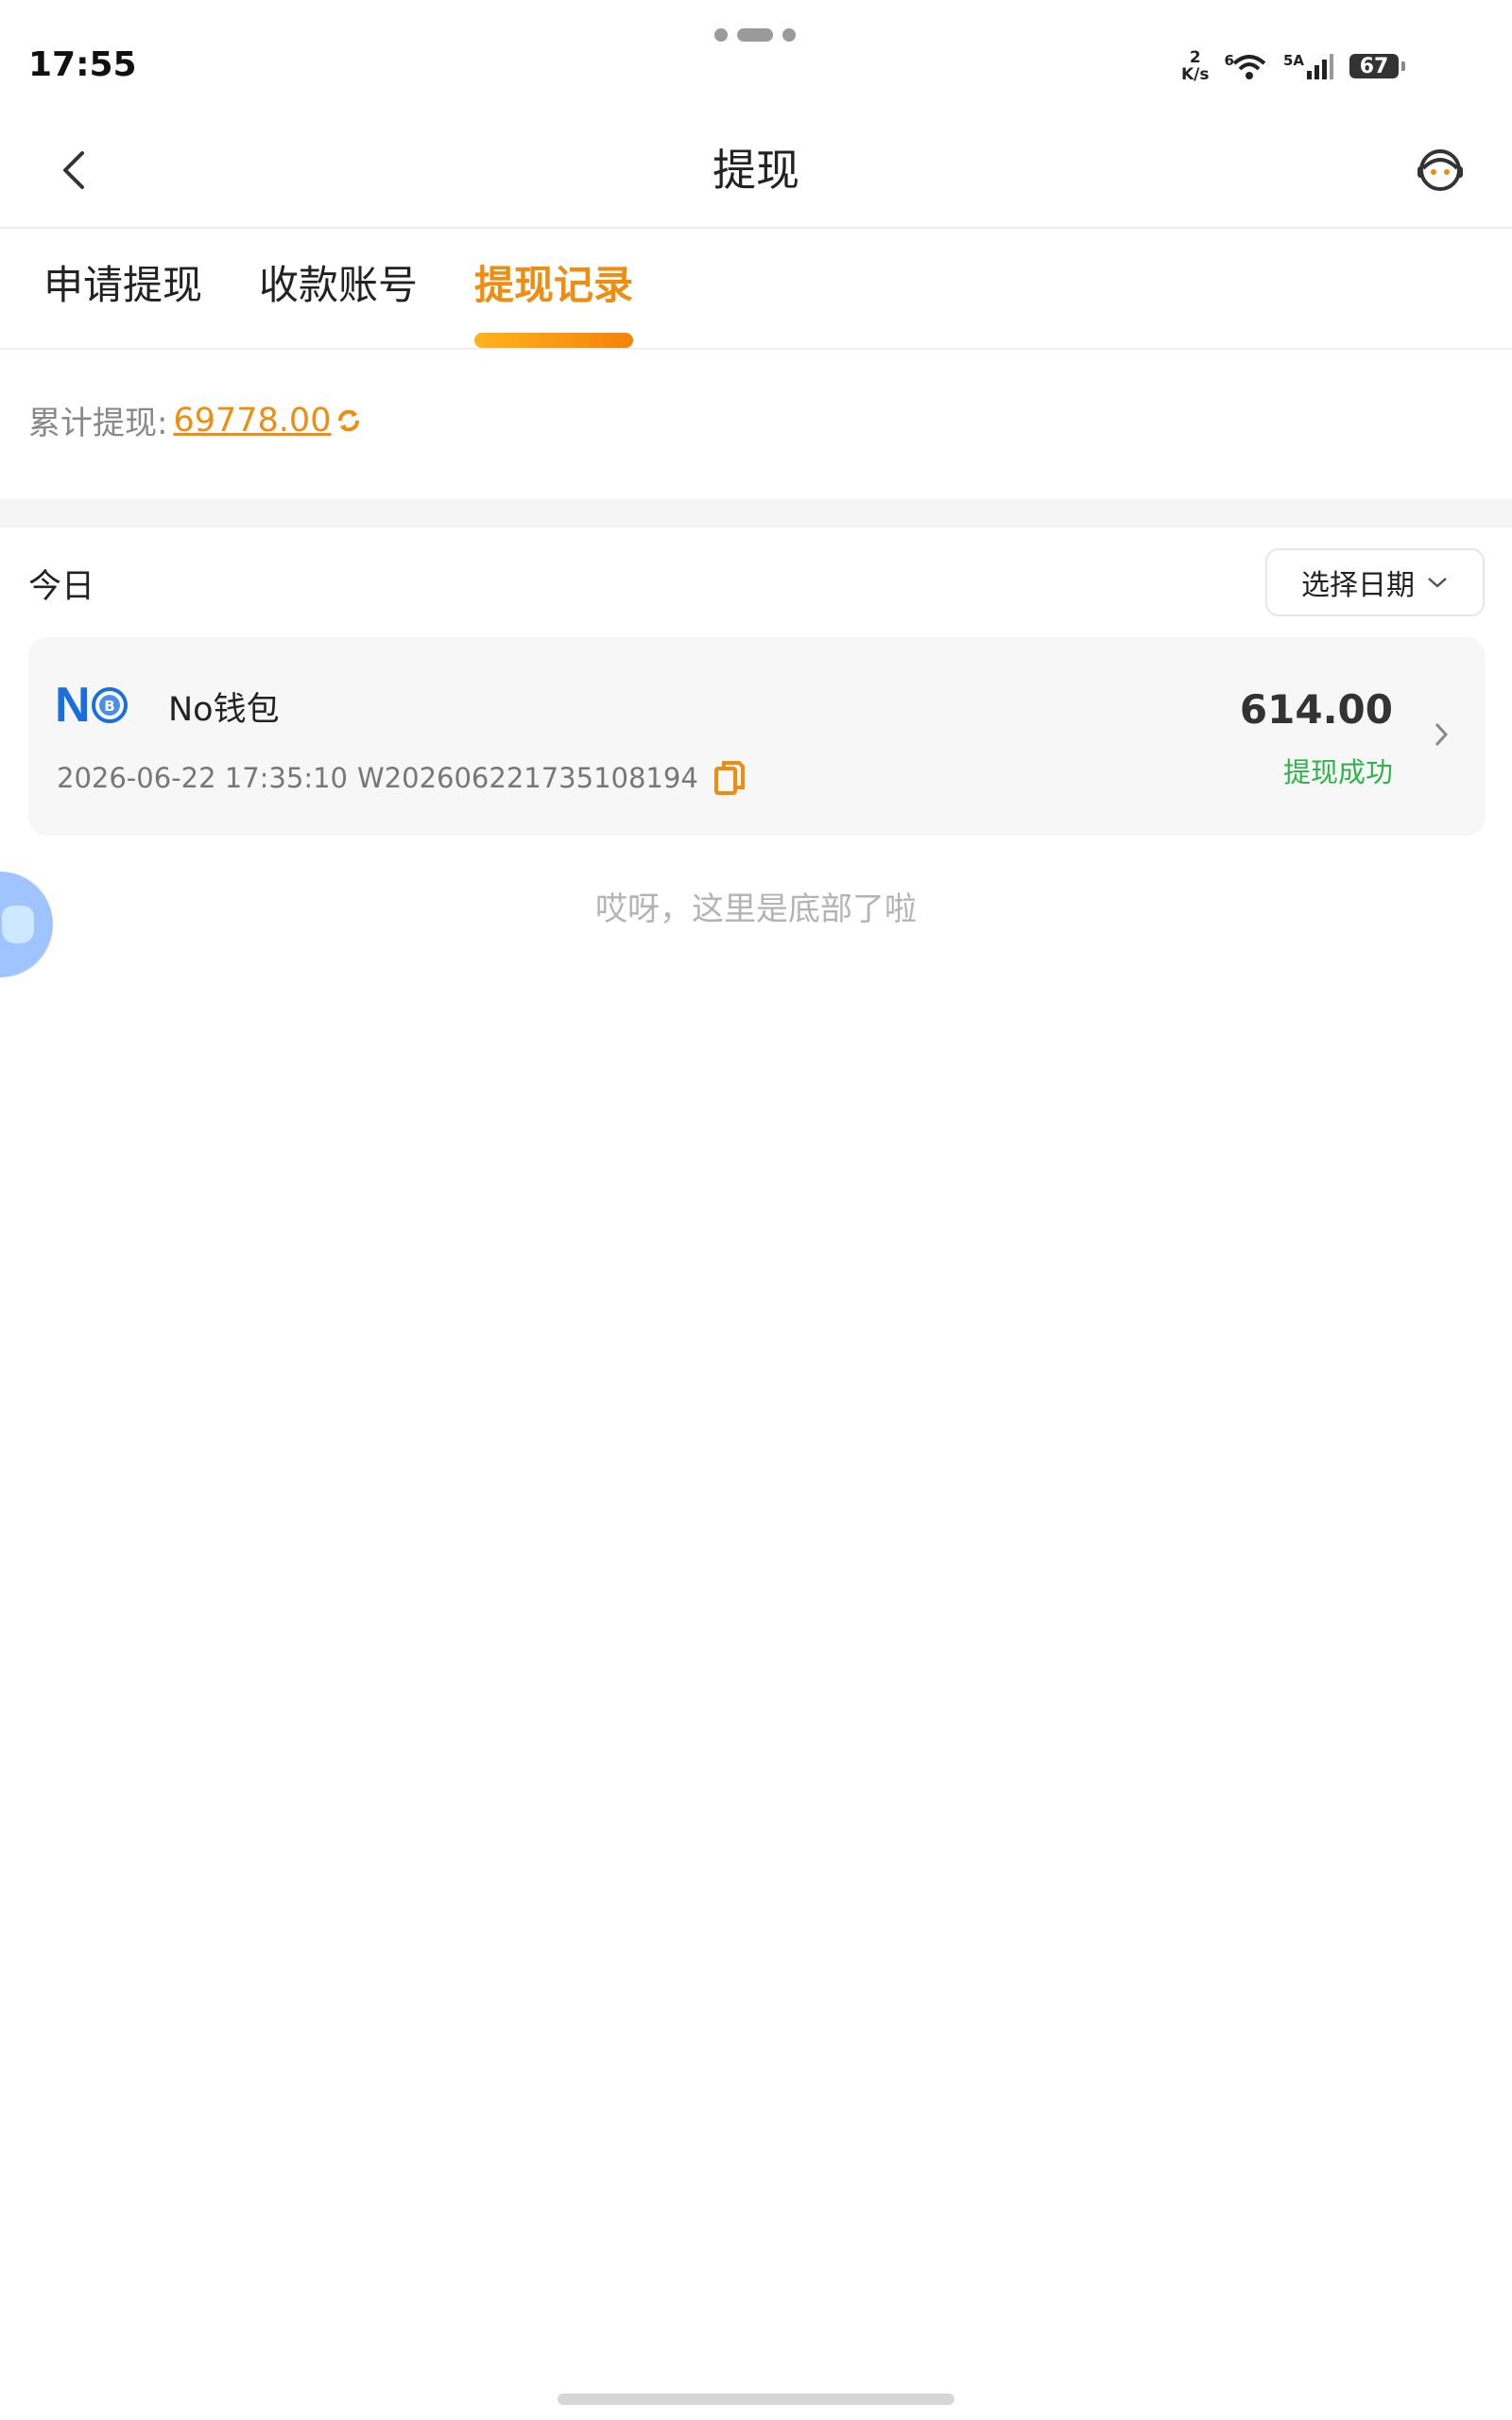  I want to click on customer-service-icon, so click(1440, 170).